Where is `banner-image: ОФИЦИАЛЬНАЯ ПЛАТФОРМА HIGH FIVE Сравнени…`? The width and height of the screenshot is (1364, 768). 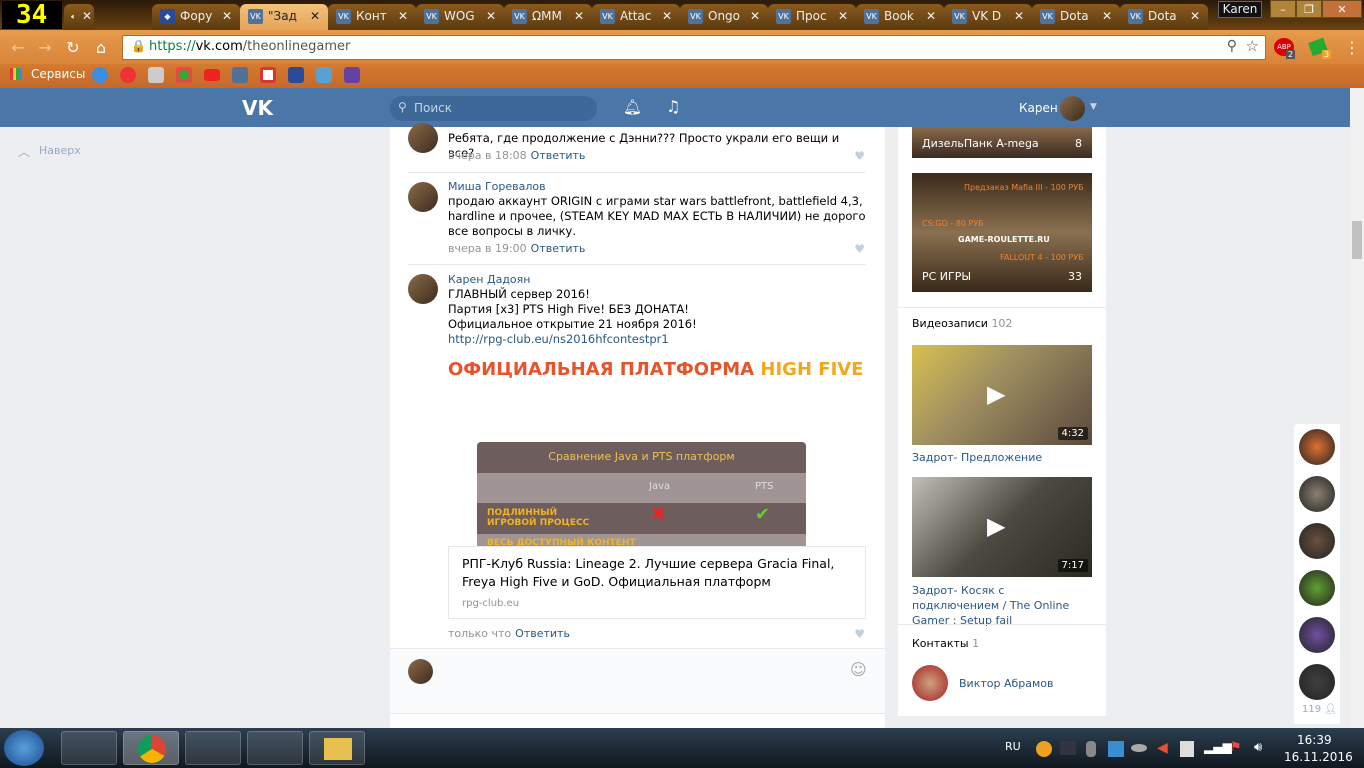
banner-image: ОФИЦИАЛЬНАЯ ПЛАТФОРМА HIGH FIVE Сравнени… is located at coordinates (657, 452).